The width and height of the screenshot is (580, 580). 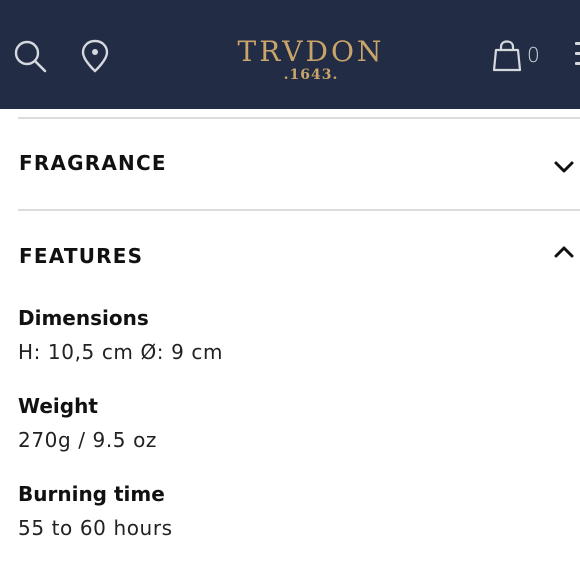 What do you see at coordinates (564, 252) in the screenshot?
I see `chevron-up-icon` at bounding box center [564, 252].